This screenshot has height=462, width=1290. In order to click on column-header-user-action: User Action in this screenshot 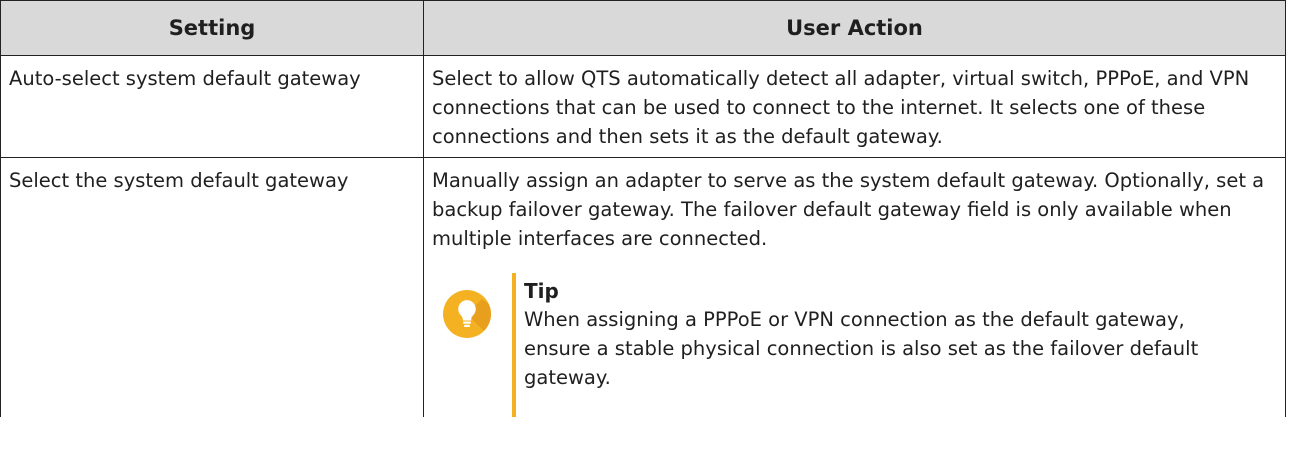, I will do `click(854, 28)`.